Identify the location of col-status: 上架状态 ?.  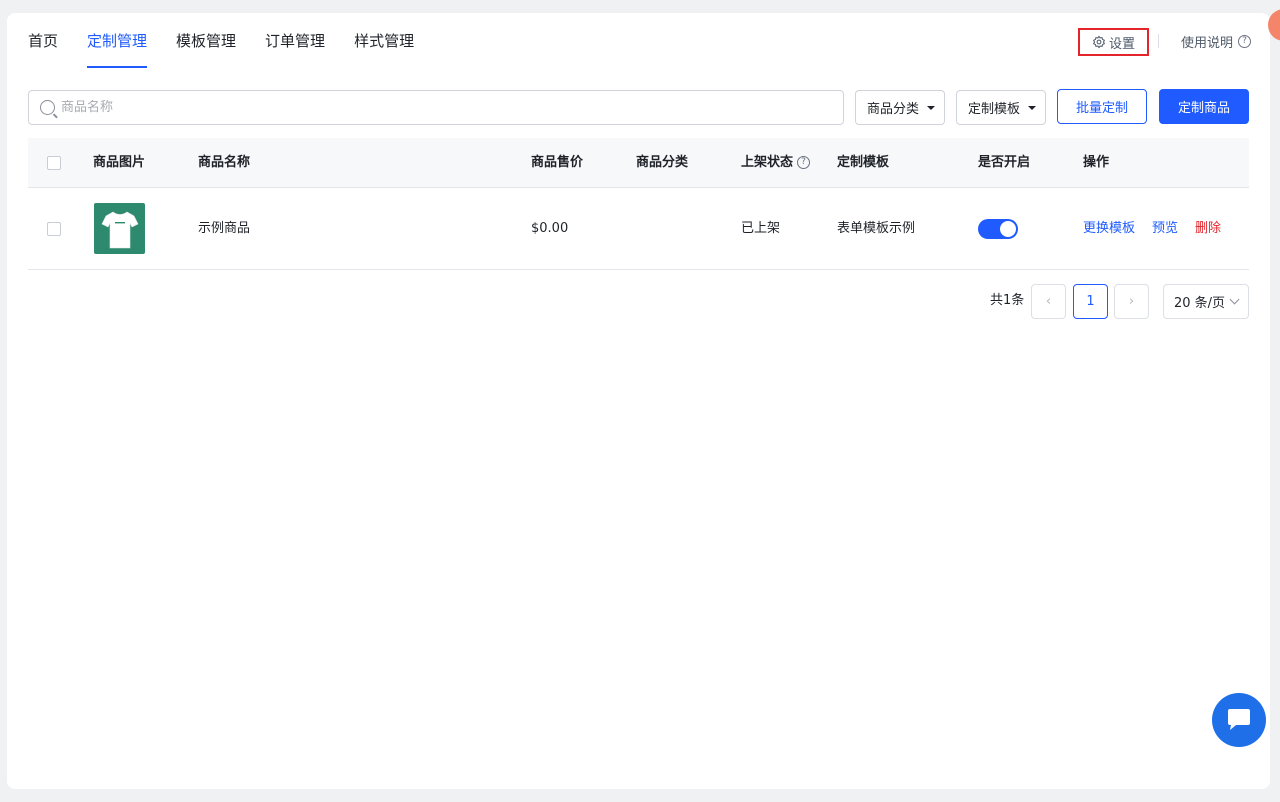
(776, 162).